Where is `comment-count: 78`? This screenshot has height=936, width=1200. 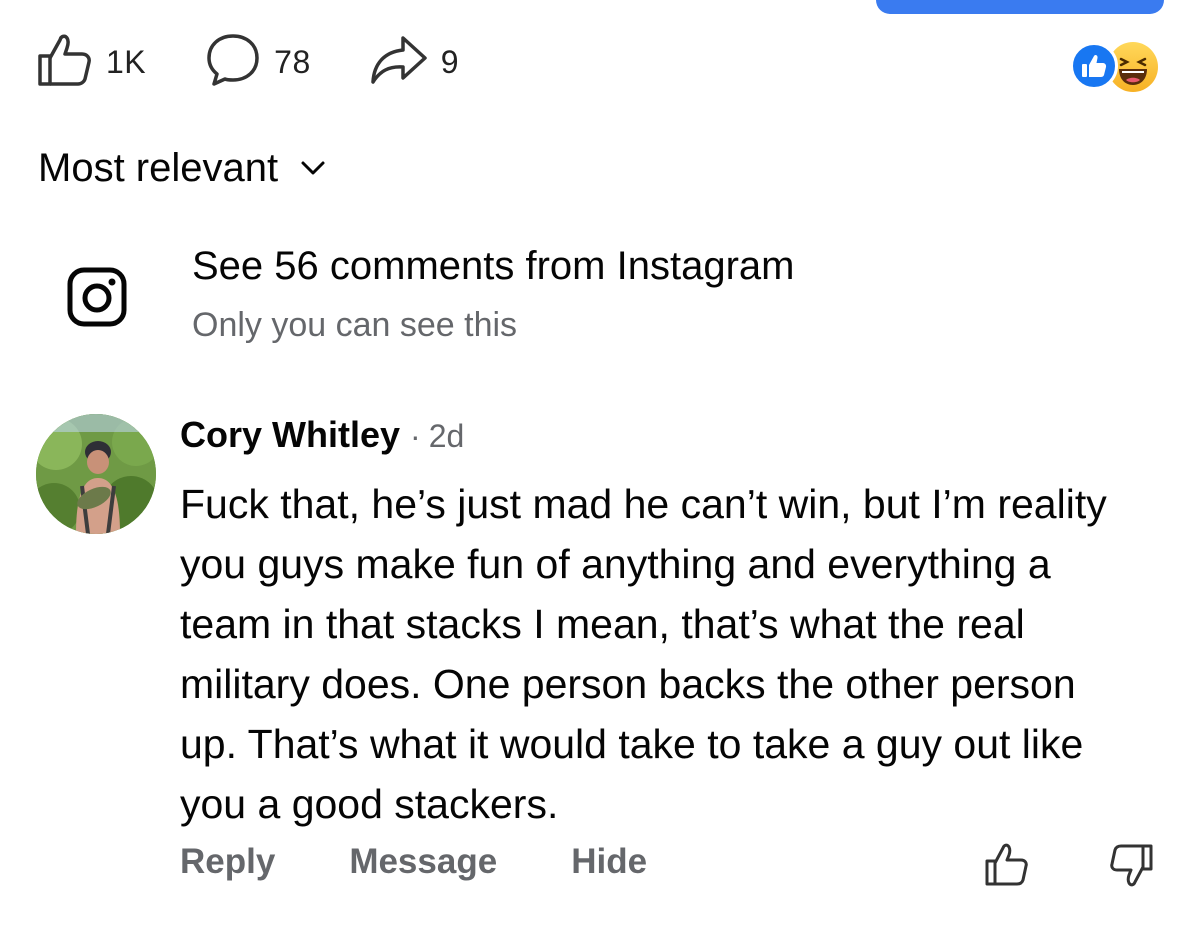
comment-count: 78 is located at coordinates (292, 61).